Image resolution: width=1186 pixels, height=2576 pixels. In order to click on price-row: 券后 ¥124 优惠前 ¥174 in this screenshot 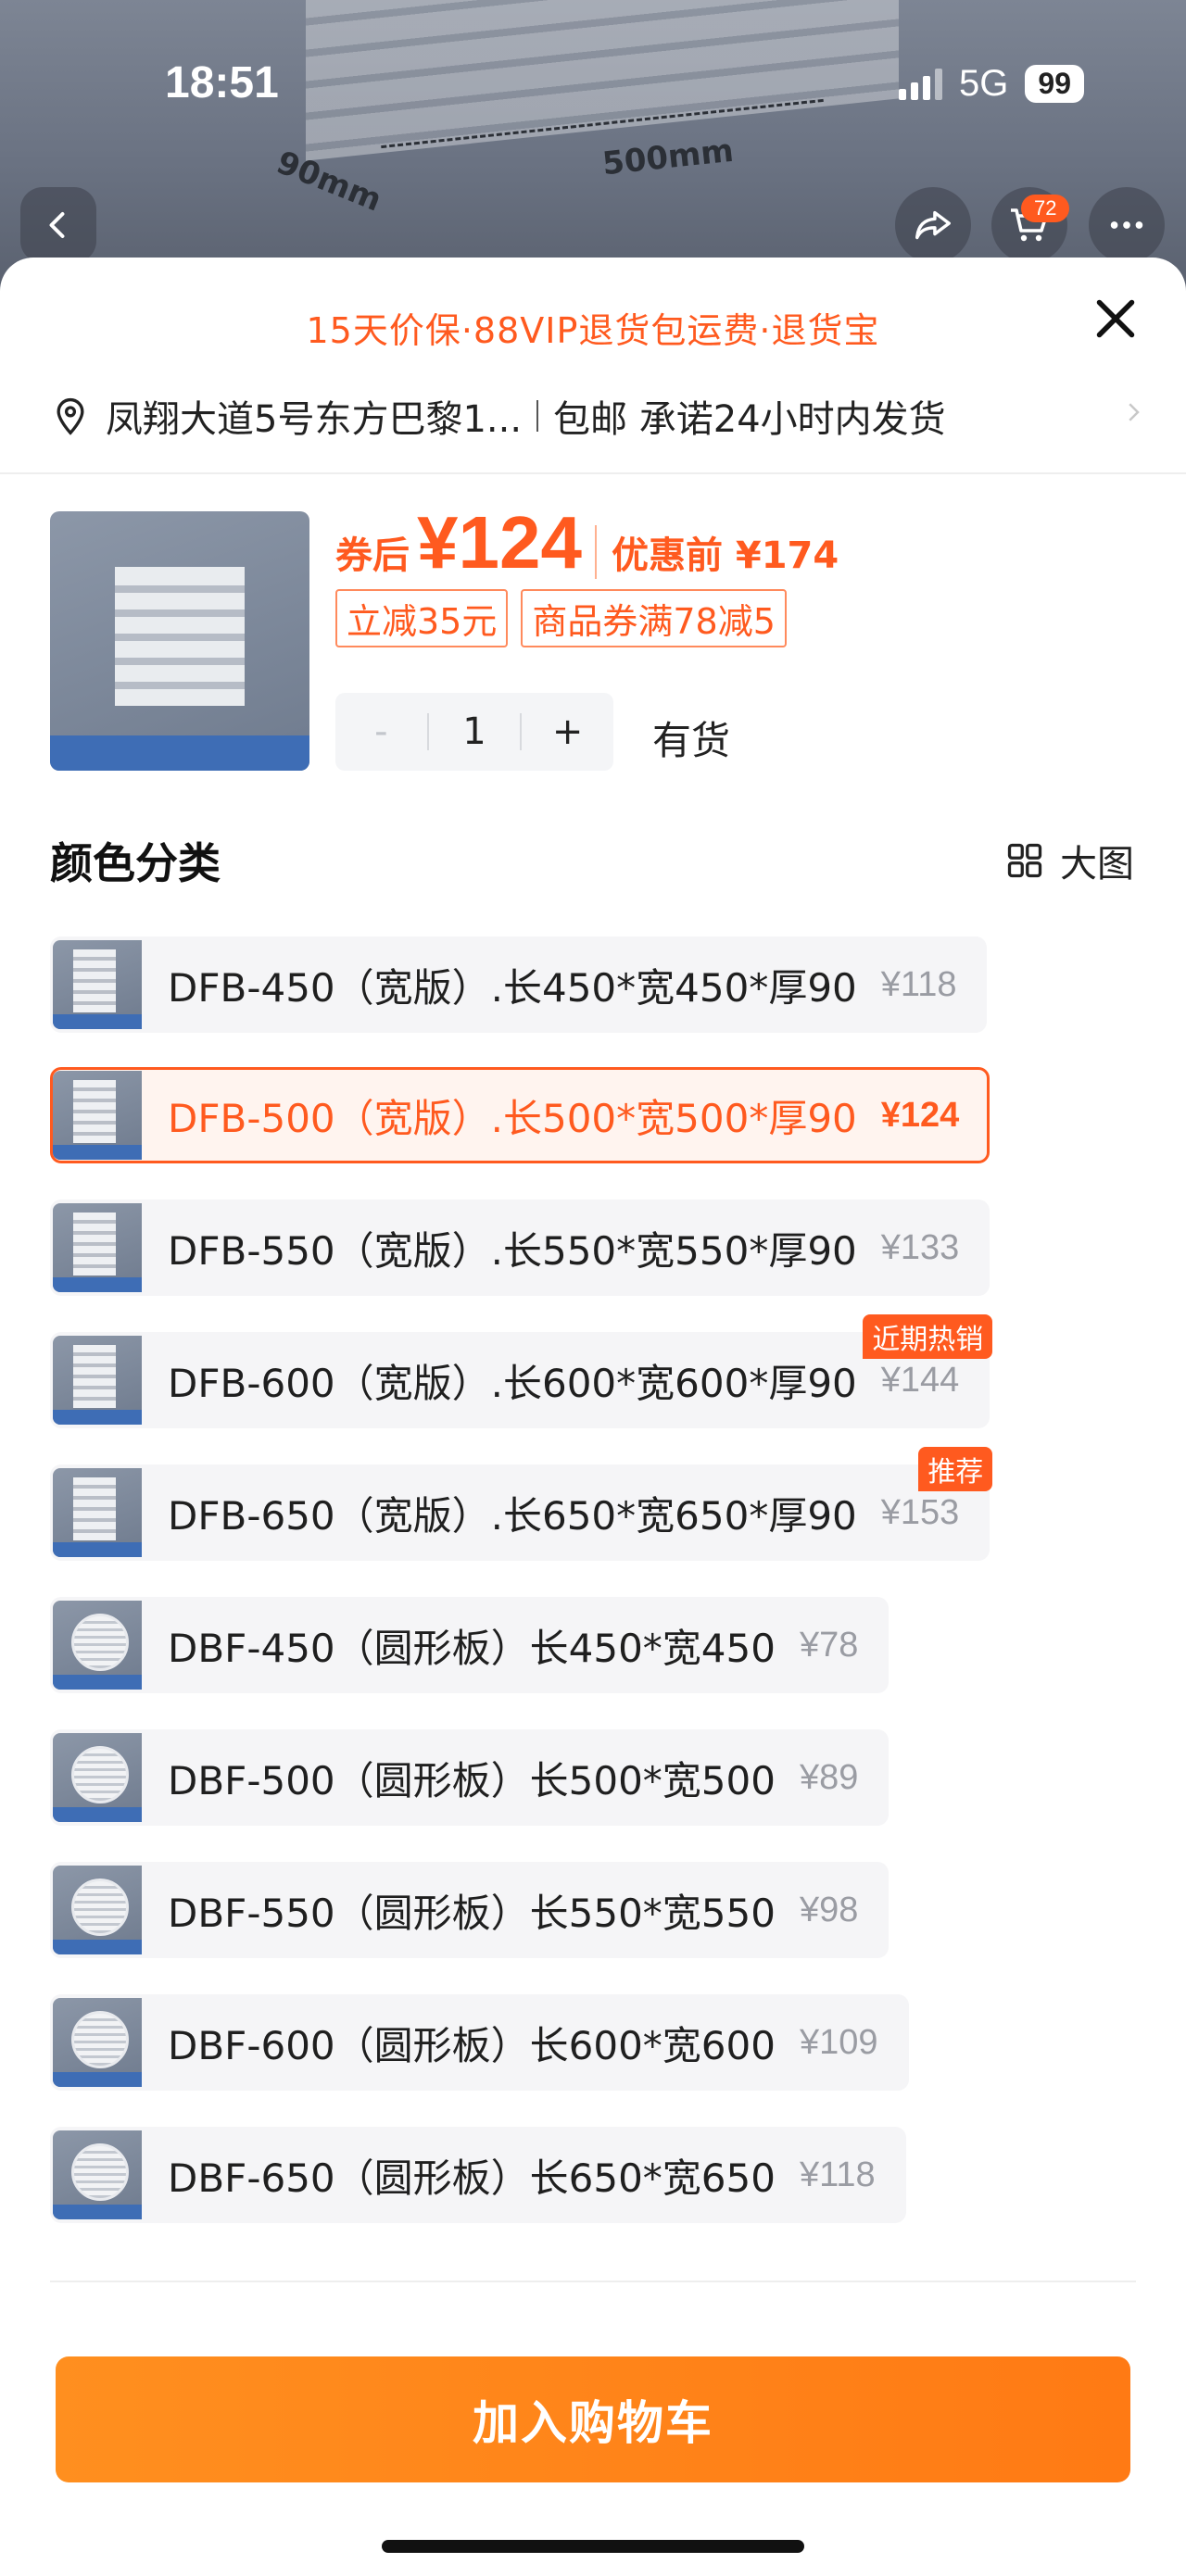, I will do `click(587, 542)`.